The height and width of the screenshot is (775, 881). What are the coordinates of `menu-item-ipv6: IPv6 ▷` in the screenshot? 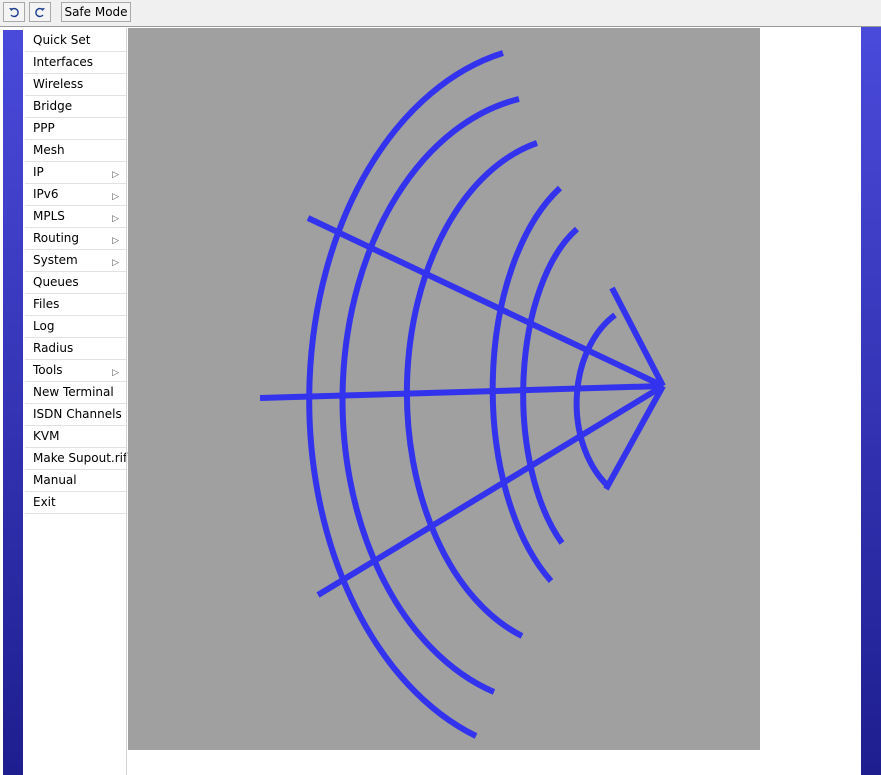 It's located at (75, 195).